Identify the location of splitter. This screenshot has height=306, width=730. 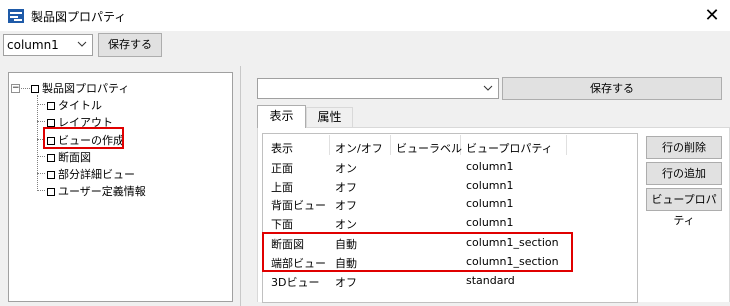
(240, 186).